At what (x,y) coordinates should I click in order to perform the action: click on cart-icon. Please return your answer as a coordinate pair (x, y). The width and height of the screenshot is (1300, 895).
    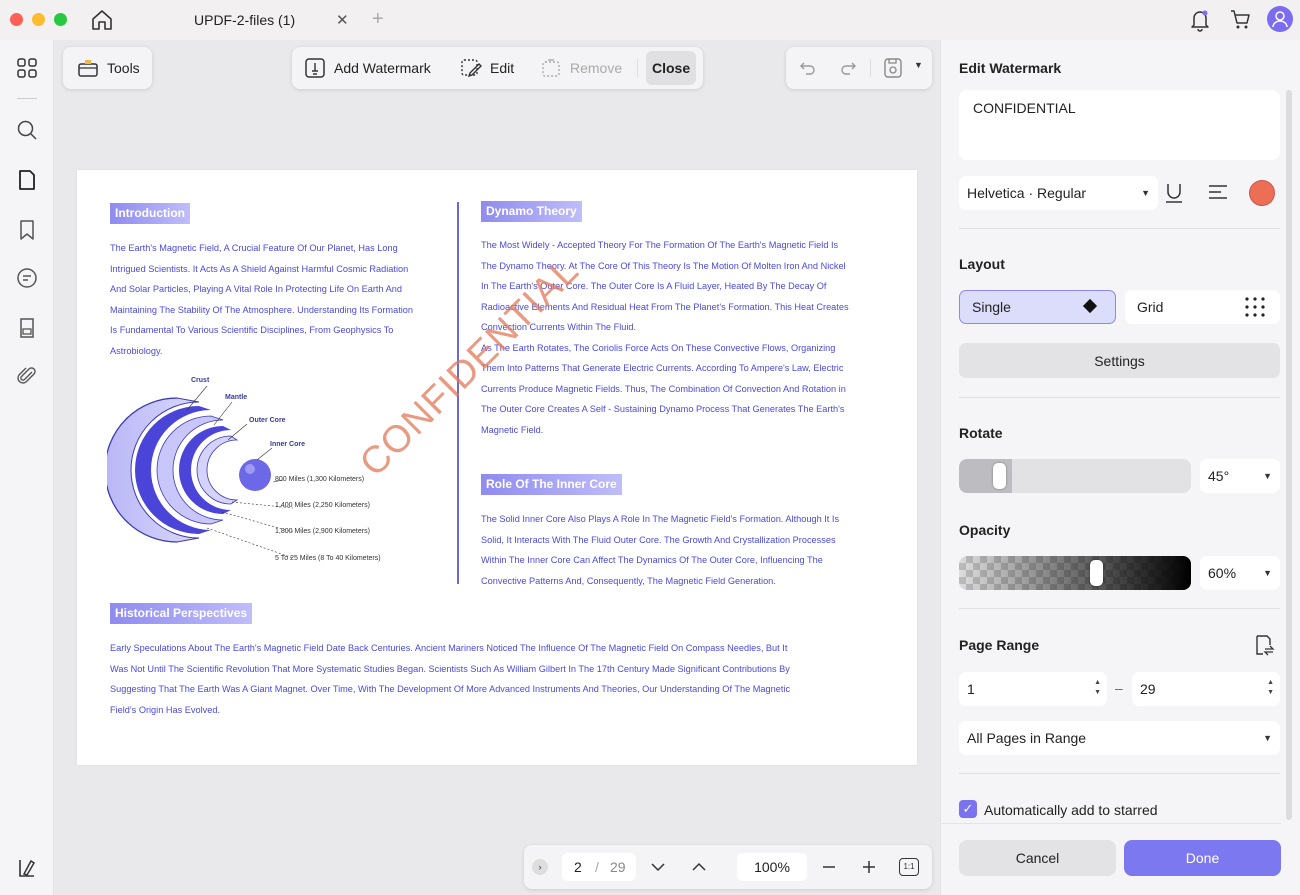
    Looking at the image, I should click on (1240, 19).